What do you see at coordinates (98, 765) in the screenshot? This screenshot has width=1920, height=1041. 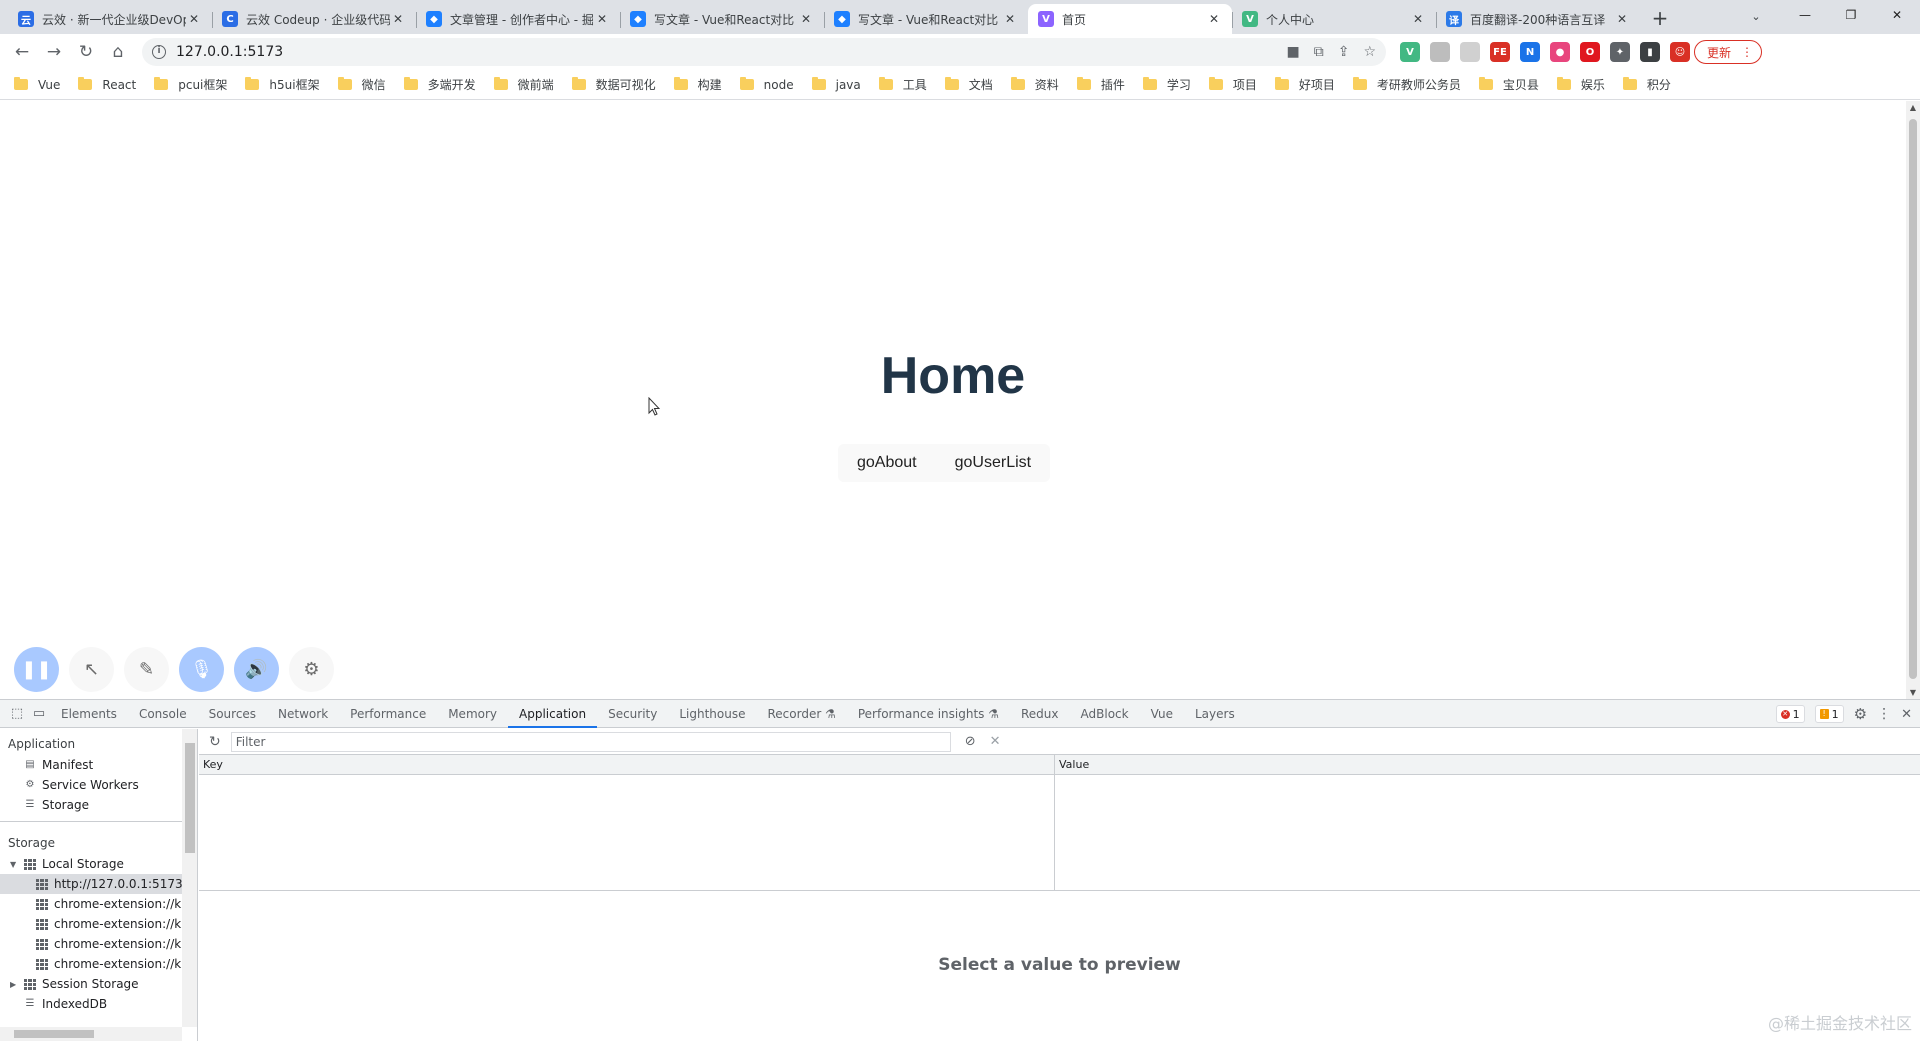 I see `sidebar-item: ▤Manifest` at bounding box center [98, 765].